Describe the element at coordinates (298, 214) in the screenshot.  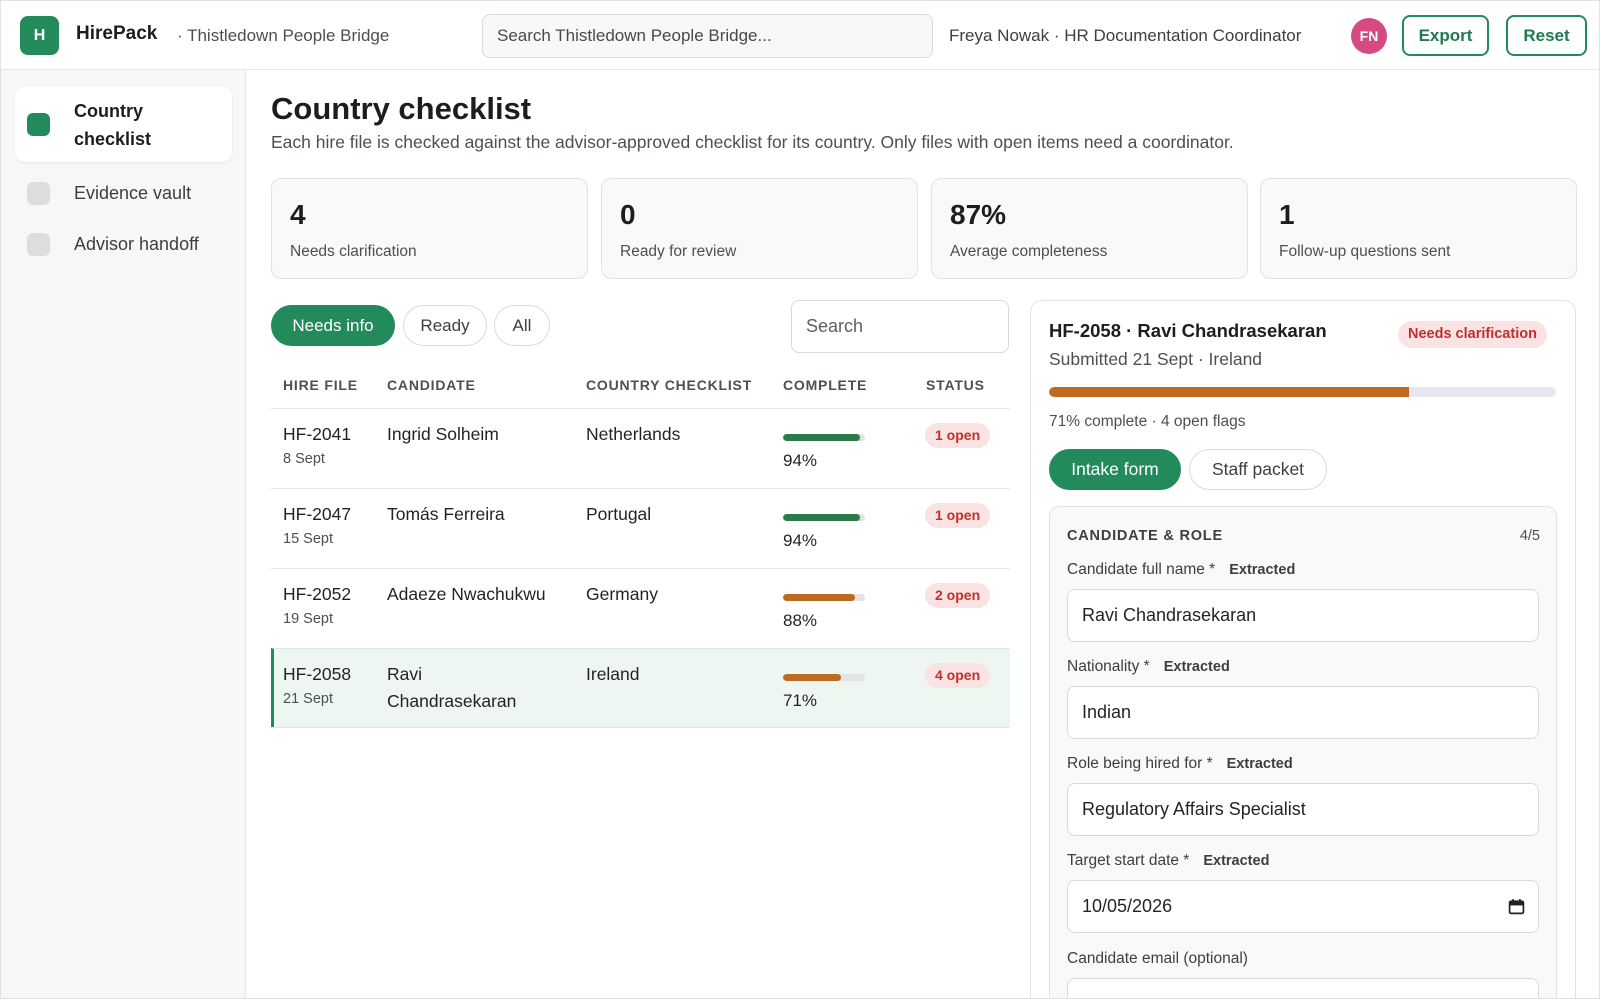
I see `stat-value: 4` at that location.